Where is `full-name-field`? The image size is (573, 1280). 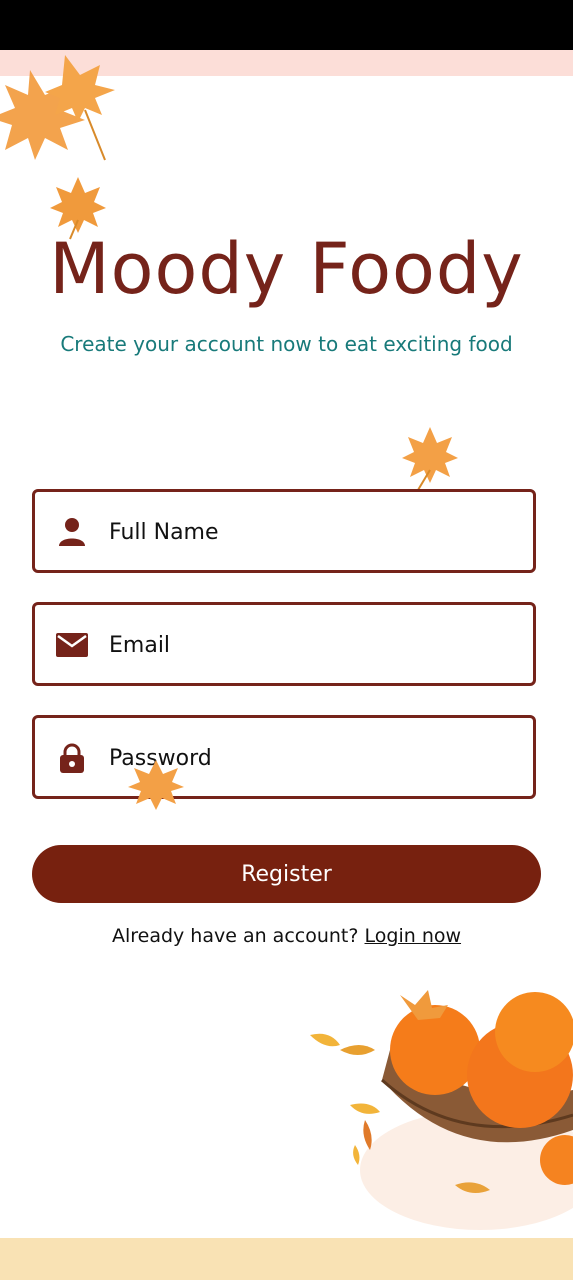 full-name-field is located at coordinates (284, 531).